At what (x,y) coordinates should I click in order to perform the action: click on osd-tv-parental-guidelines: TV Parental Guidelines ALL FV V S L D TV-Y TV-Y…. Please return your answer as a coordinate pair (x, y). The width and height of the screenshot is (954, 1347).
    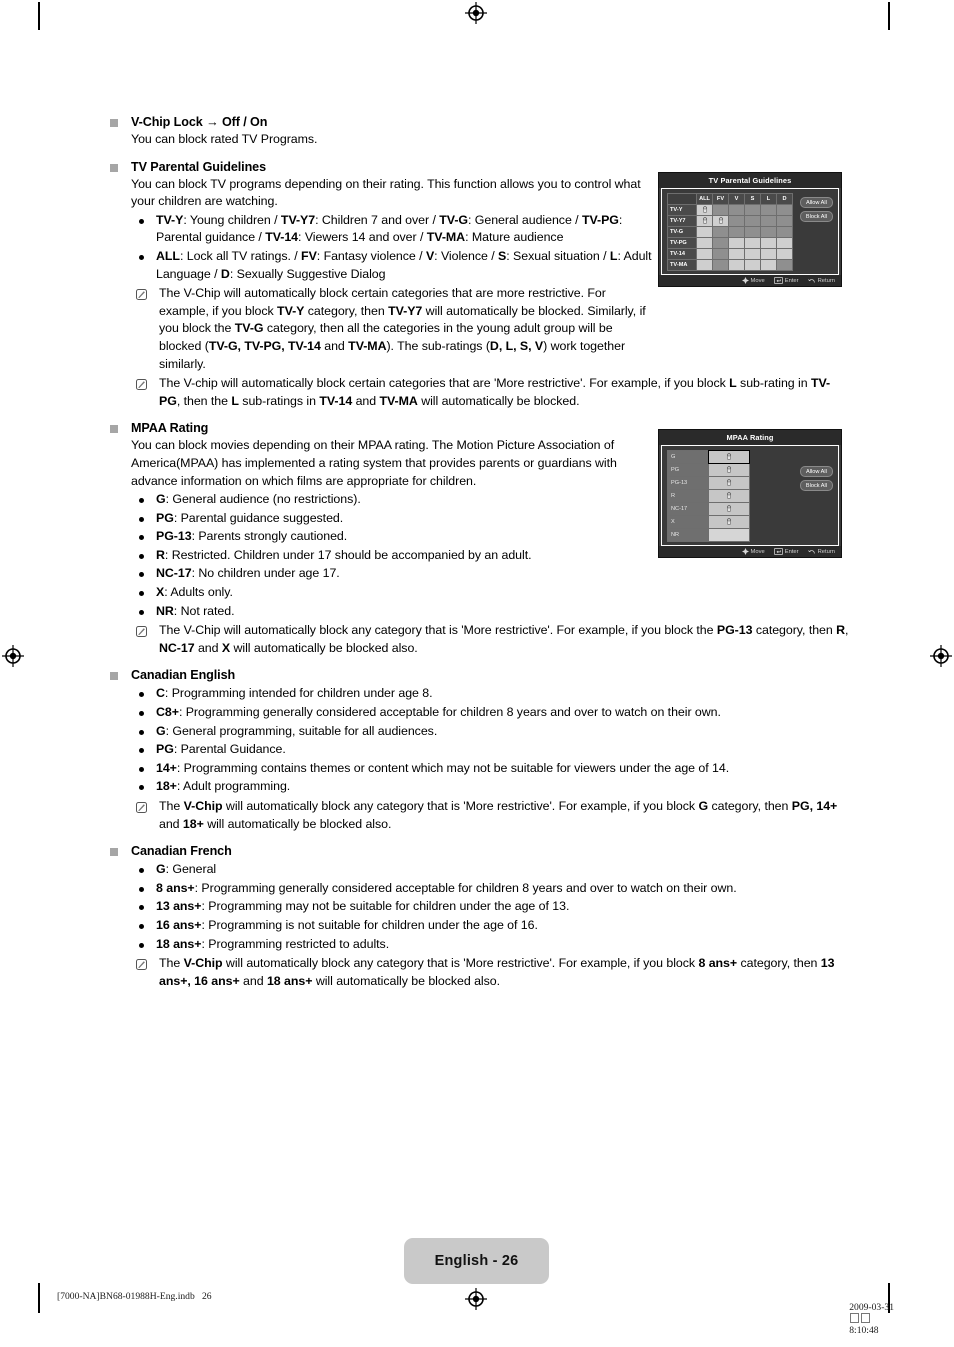
    Looking at the image, I should click on (750, 229).